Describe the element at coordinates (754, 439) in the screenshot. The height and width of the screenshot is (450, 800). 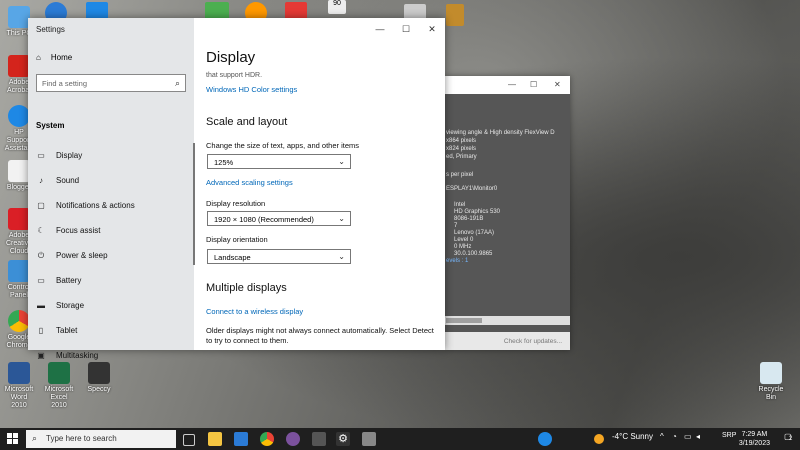
I see `taskbar-clock: 7:29 AM 3/19/2023` at that location.